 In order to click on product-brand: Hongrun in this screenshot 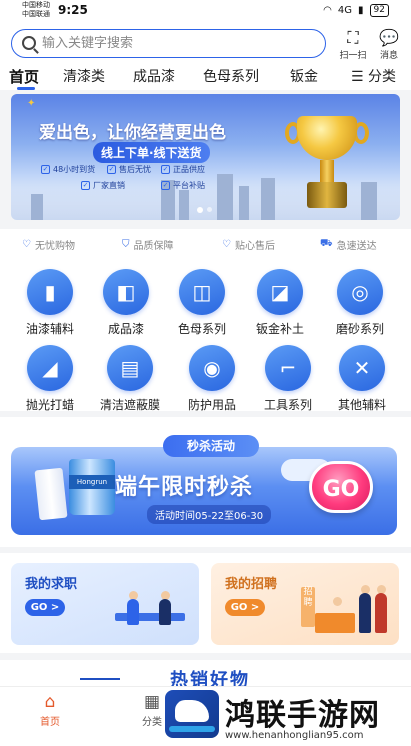, I will do `click(92, 482)`.